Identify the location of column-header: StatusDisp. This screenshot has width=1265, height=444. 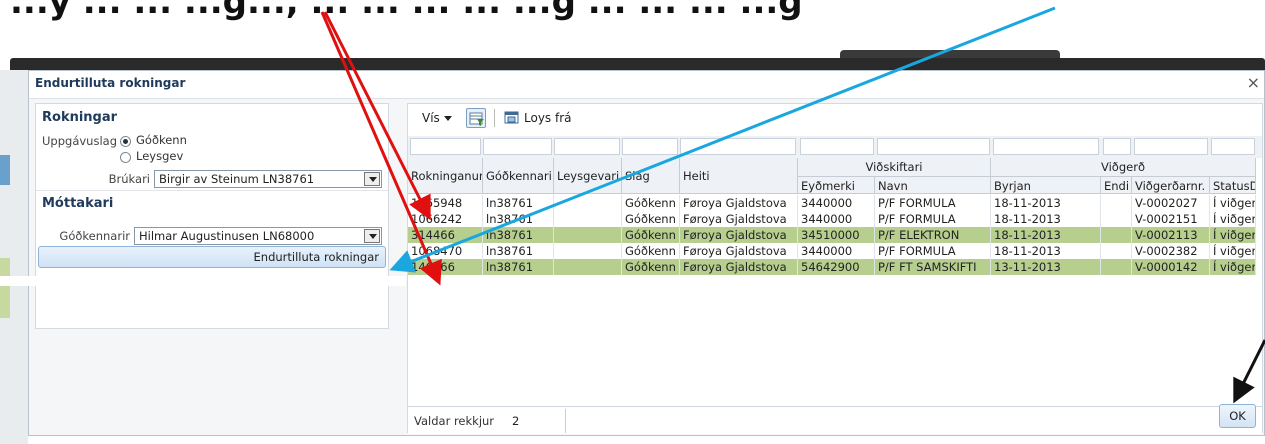
(1233, 185).